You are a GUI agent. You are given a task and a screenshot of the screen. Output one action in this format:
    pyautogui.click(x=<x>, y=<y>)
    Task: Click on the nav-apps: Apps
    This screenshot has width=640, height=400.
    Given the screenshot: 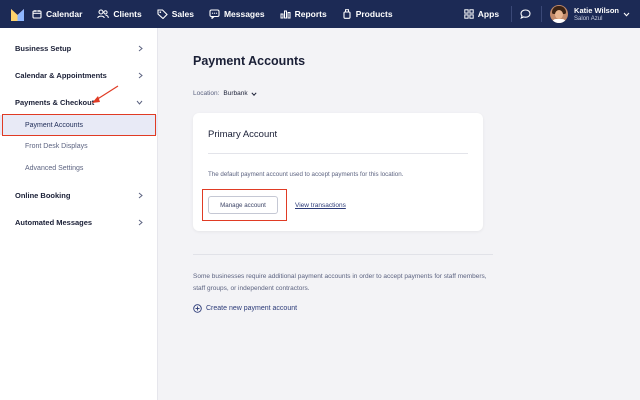 What is the action you would take?
    pyautogui.click(x=481, y=14)
    